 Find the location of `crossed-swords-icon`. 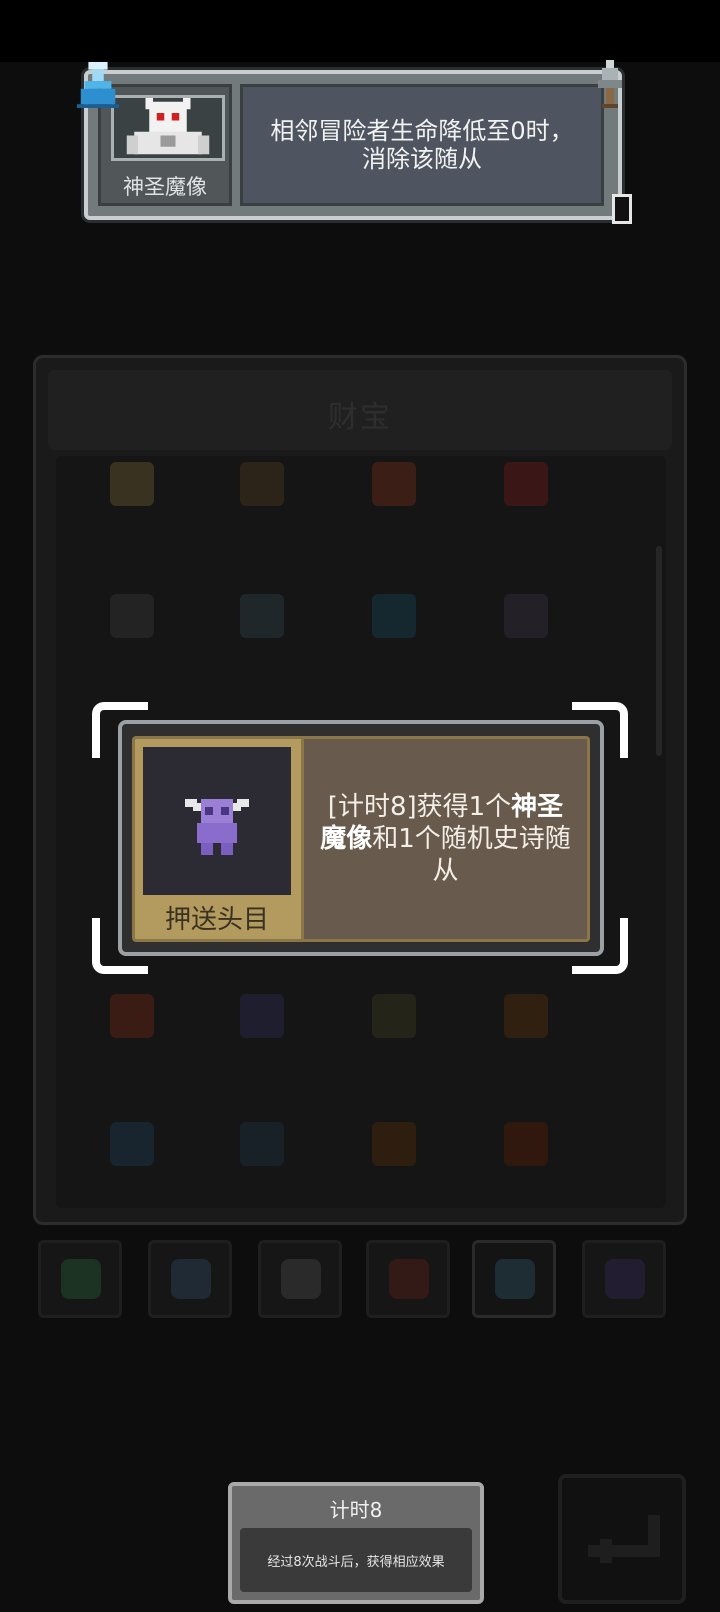

crossed-swords-icon is located at coordinates (132, 484).